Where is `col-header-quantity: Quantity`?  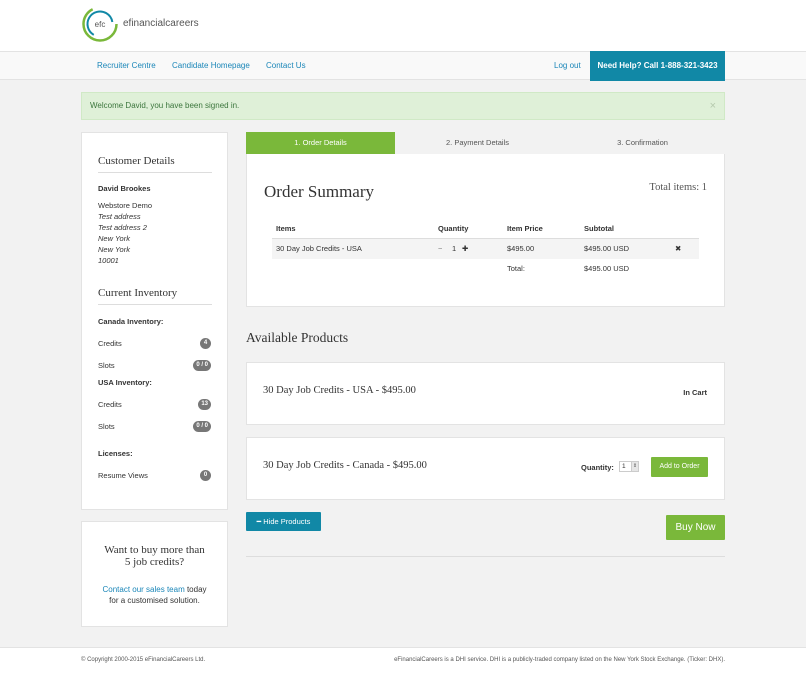
col-header-quantity: Quantity is located at coordinates (453, 228).